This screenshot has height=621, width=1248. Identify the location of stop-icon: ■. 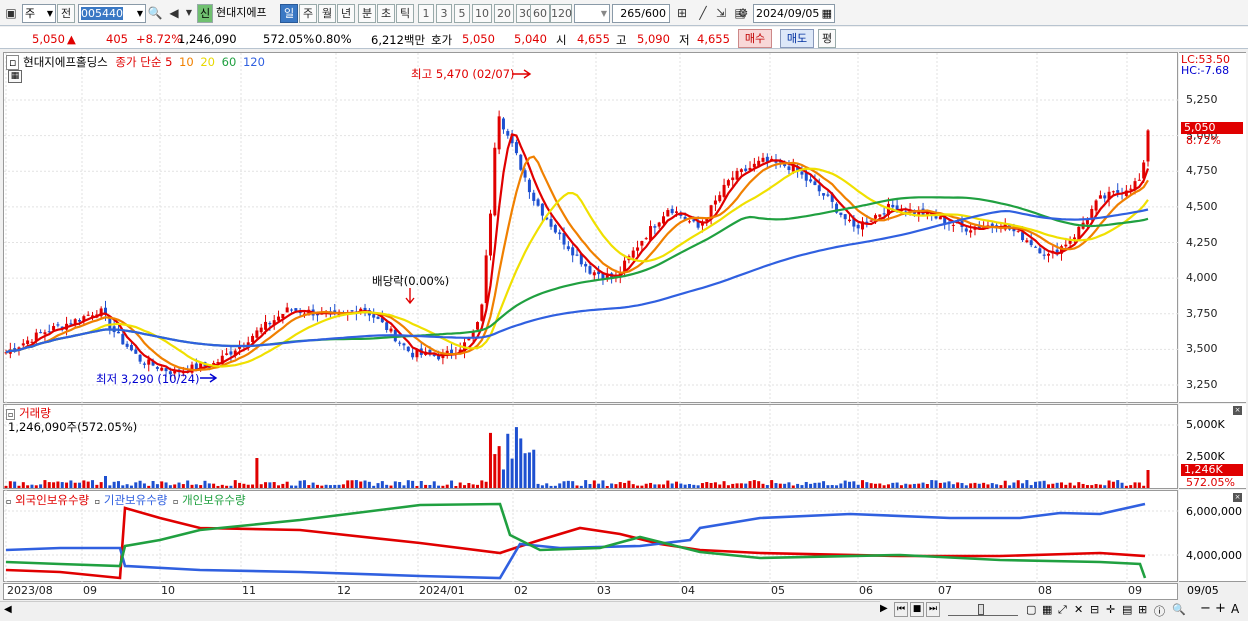
(917, 609).